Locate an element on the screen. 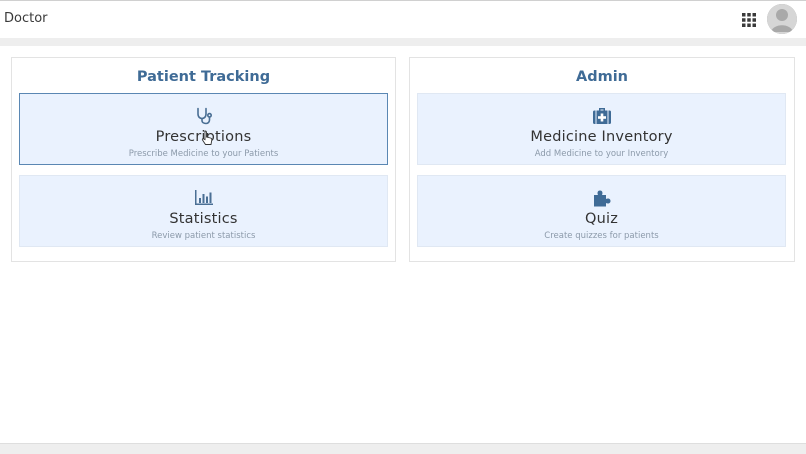 This screenshot has height=454, width=806. tile-label: Statistics is located at coordinates (203, 219).